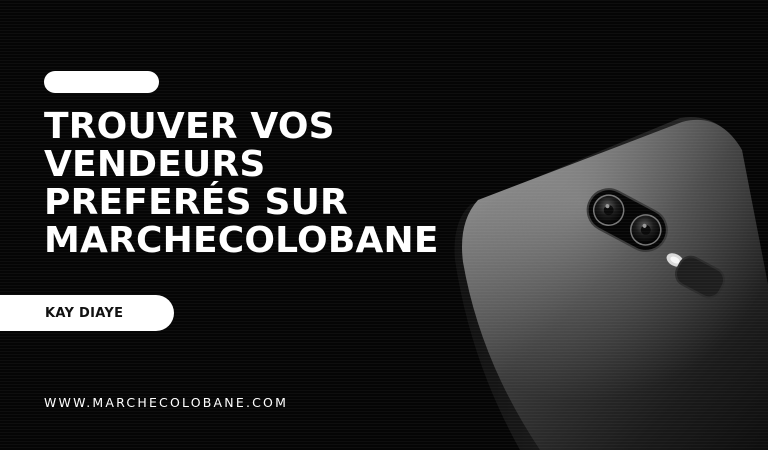 This screenshot has width=768, height=450. What do you see at coordinates (84, 313) in the screenshot?
I see `author-name: KAY DIAYE` at bounding box center [84, 313].